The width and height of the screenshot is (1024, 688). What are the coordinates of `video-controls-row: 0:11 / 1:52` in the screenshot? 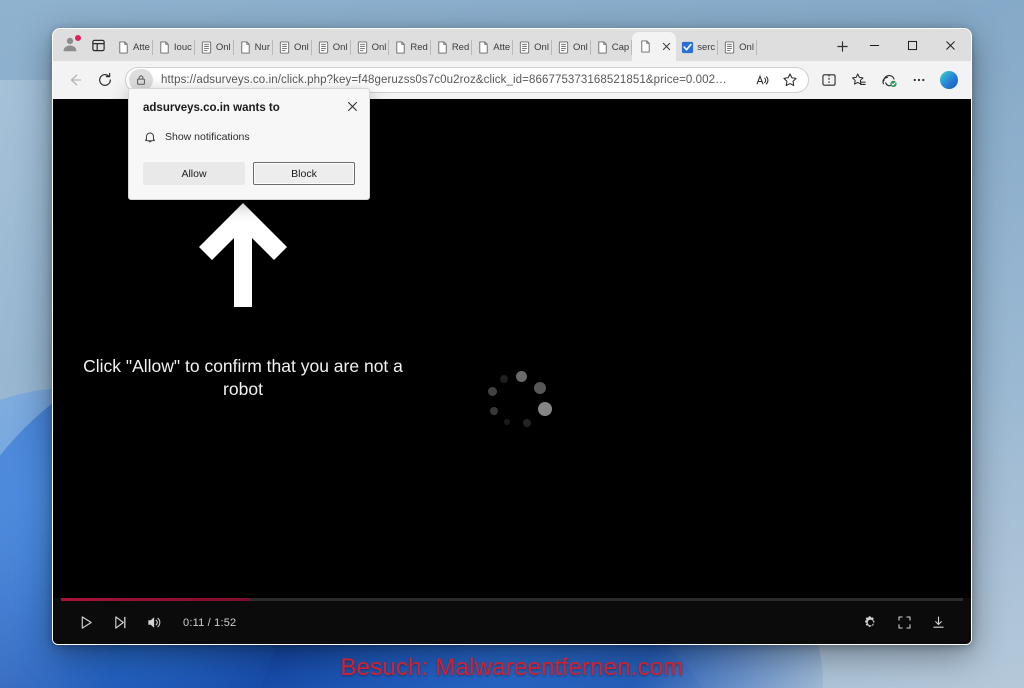 It's located at (512, 622).